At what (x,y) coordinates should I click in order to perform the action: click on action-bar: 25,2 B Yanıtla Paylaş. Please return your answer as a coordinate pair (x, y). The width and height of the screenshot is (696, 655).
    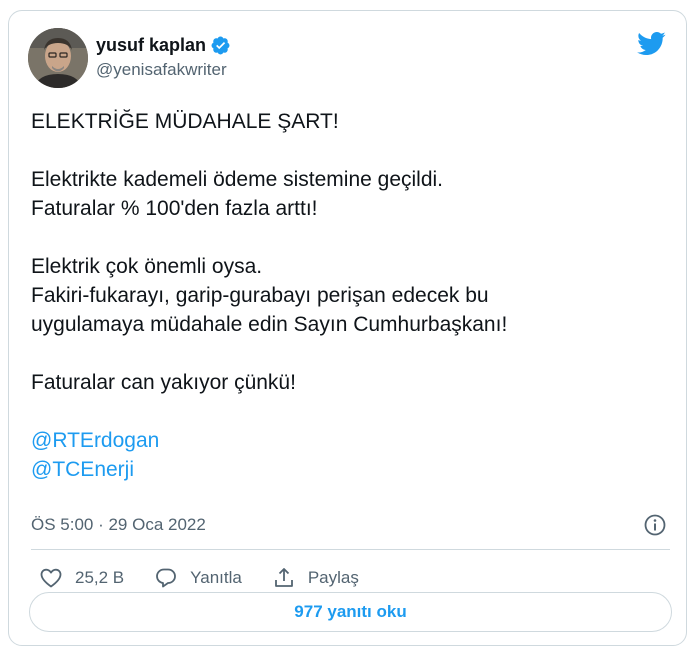
    Looking at the image, I should click on (214, 578).